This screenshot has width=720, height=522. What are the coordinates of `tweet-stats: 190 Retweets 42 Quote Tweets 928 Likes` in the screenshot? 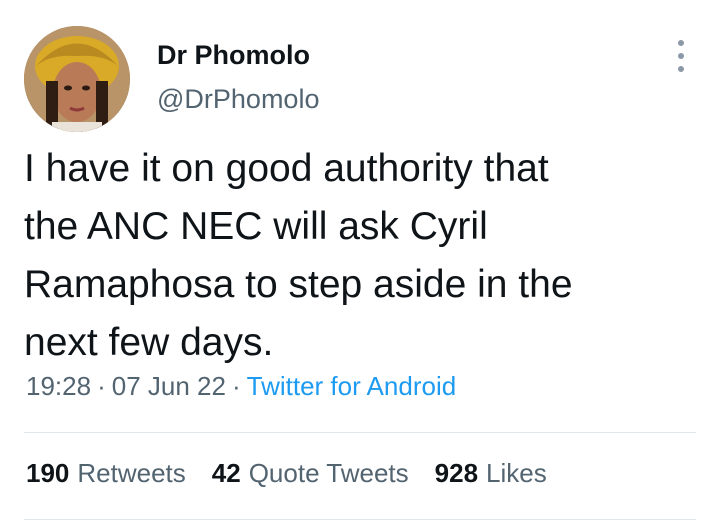 It's located at (286, 473).